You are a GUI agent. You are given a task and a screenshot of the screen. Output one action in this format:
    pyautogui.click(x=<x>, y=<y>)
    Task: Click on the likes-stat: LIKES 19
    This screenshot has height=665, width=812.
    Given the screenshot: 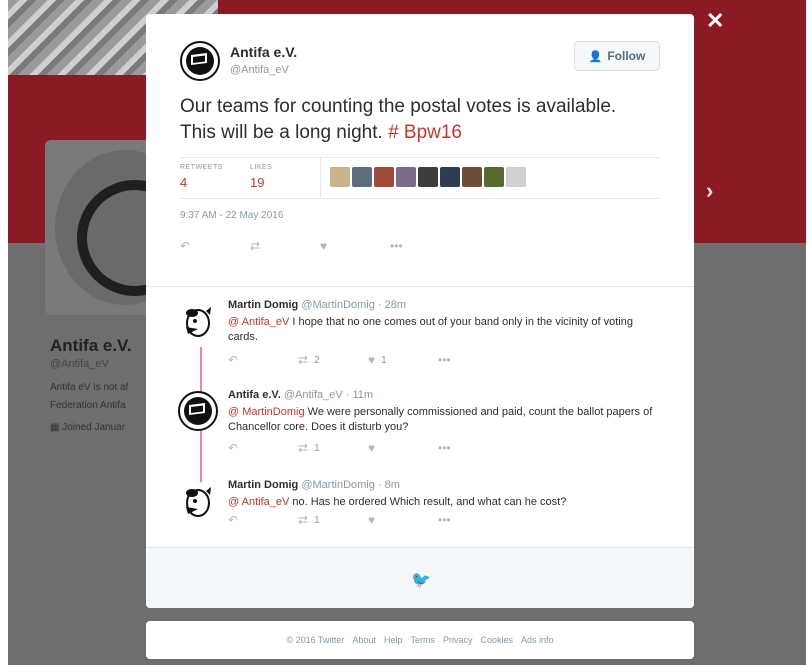 What is the action you would take?
    pyautogui.click(x=261, y=177)
    